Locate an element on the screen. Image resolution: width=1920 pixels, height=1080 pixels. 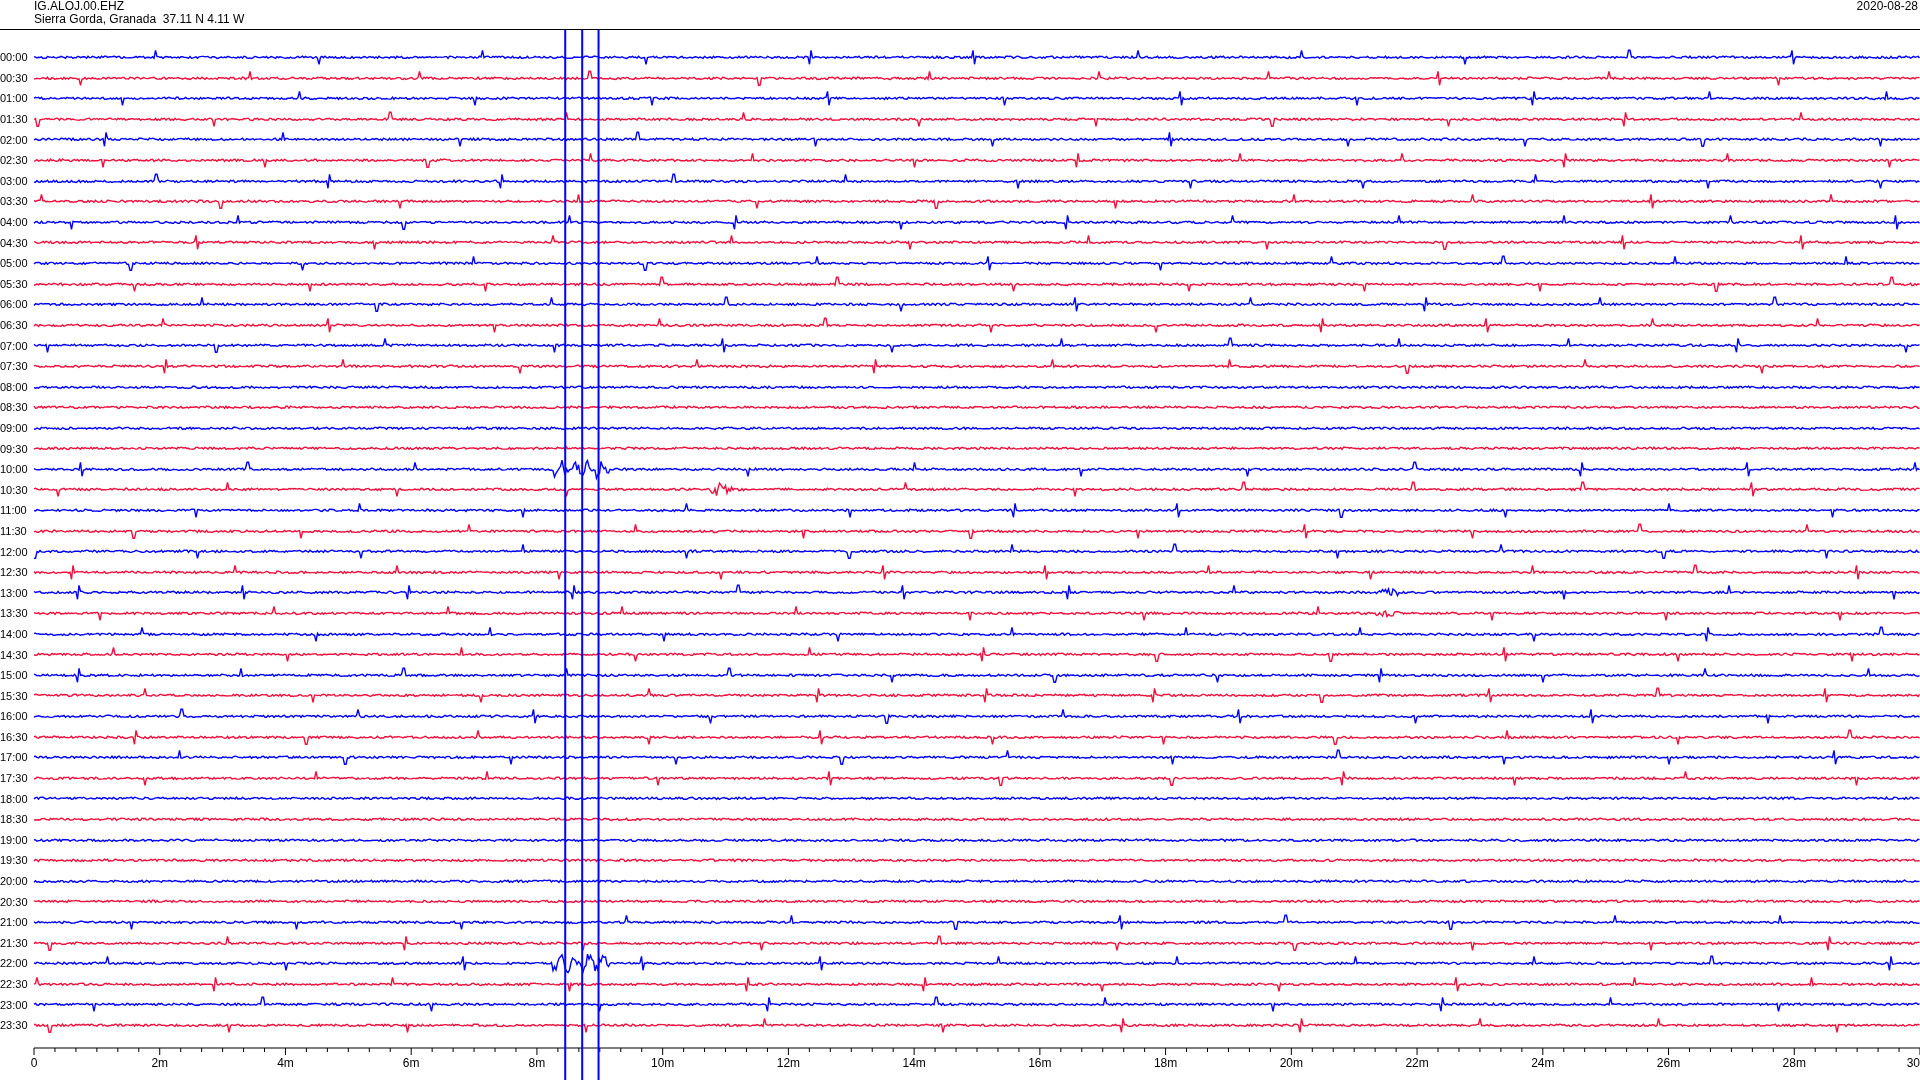
row-time-label: 20:30 is located at coordinates (14, 901).